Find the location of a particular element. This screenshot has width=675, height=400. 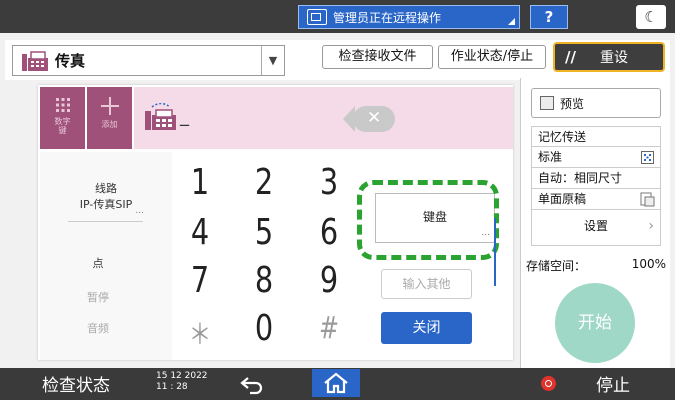

settings-button: 设置 › is located at coordinates (596, 228).